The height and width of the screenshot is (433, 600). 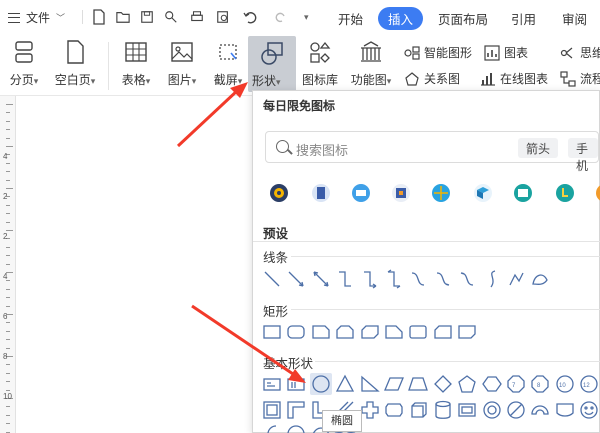 What do you see at coordinates (580, 78) in the screenshot?
I see `flowchart-button: 流程` at bounding box center [580, 78].